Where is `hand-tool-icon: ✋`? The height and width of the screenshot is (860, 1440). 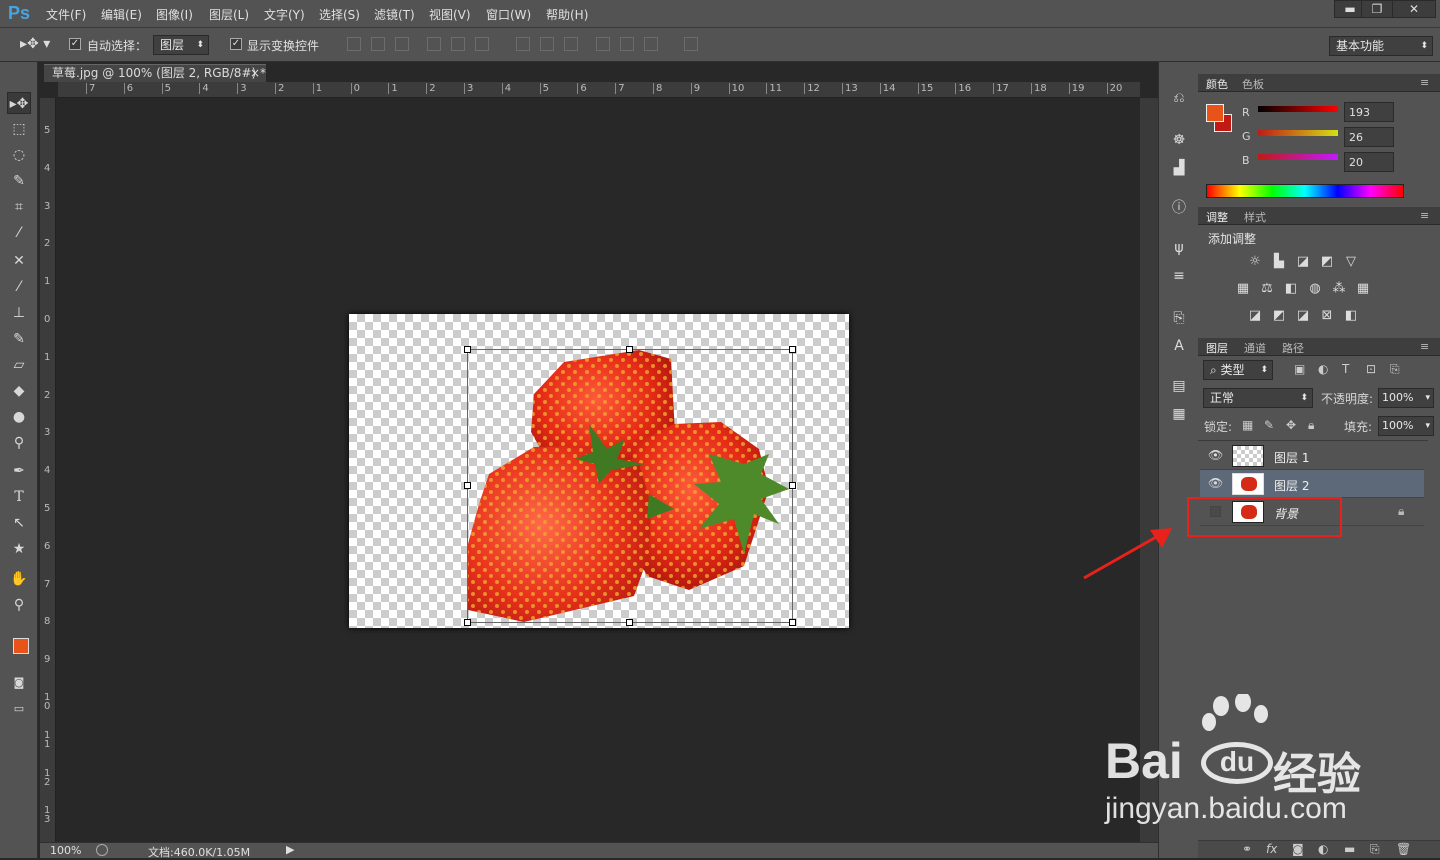
hand-tool-icon: ✋ is located at coordinates (19, 579).